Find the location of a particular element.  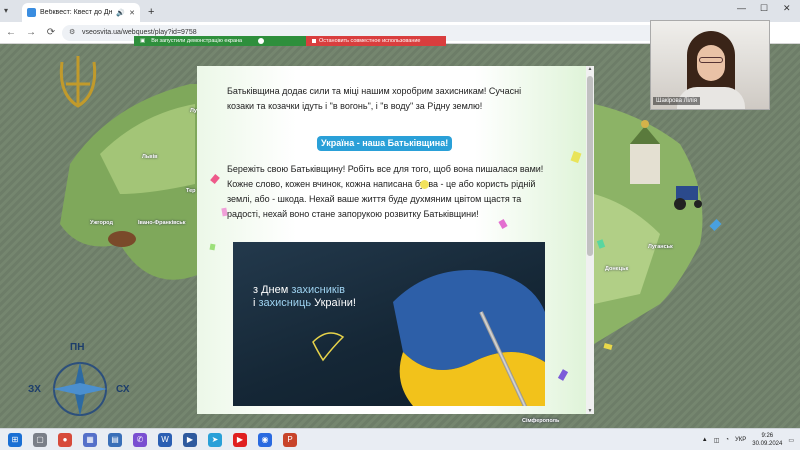

trident-emblem-icon is located at coordinates (78, 82).